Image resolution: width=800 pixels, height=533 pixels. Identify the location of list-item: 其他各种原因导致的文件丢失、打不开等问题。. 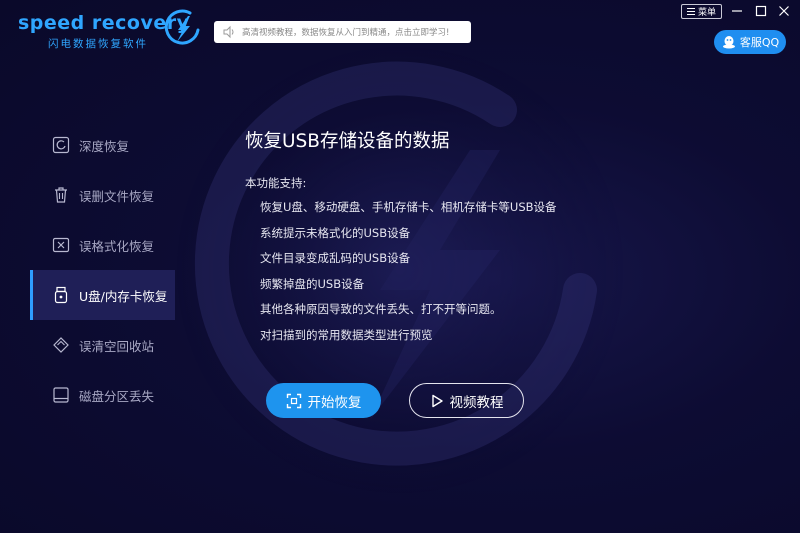
(381, 309).